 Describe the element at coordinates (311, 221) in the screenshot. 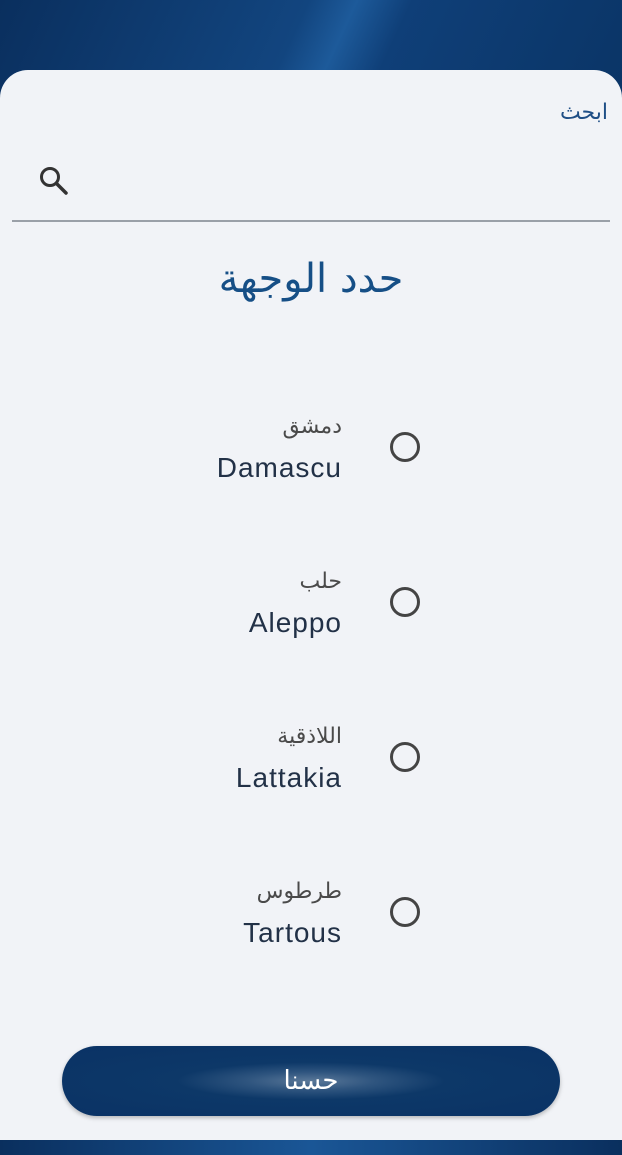

I see `search-input-underline` at that location.